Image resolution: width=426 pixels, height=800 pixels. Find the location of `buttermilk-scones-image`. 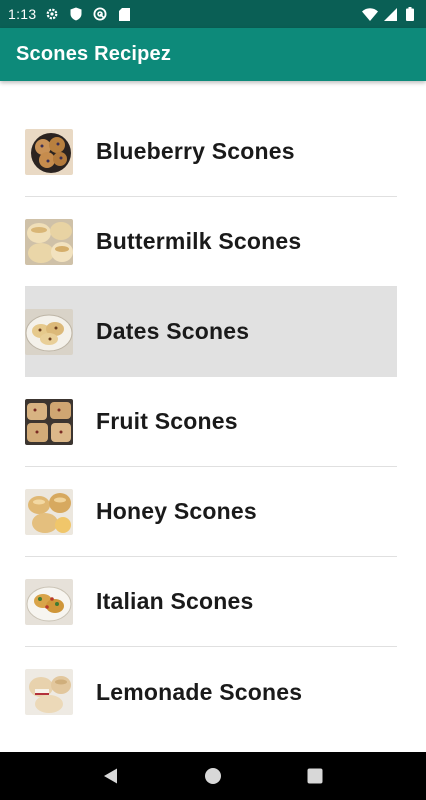

buttermilk-scones-image is located at coordinates (49, 241).